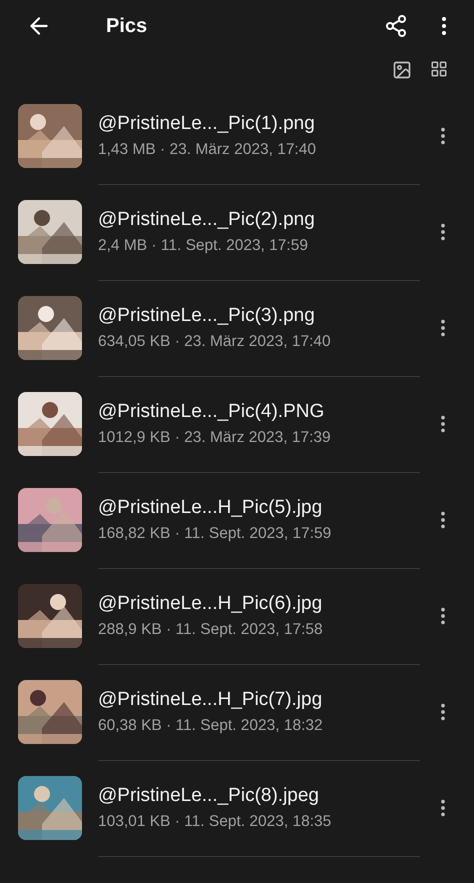 The height and width of the screenshot is (883, 474). Describe the element at coordinates (207, 123) in the screenshot. I see `file-name: @PristineLe..._Pic(1).png` at that location.